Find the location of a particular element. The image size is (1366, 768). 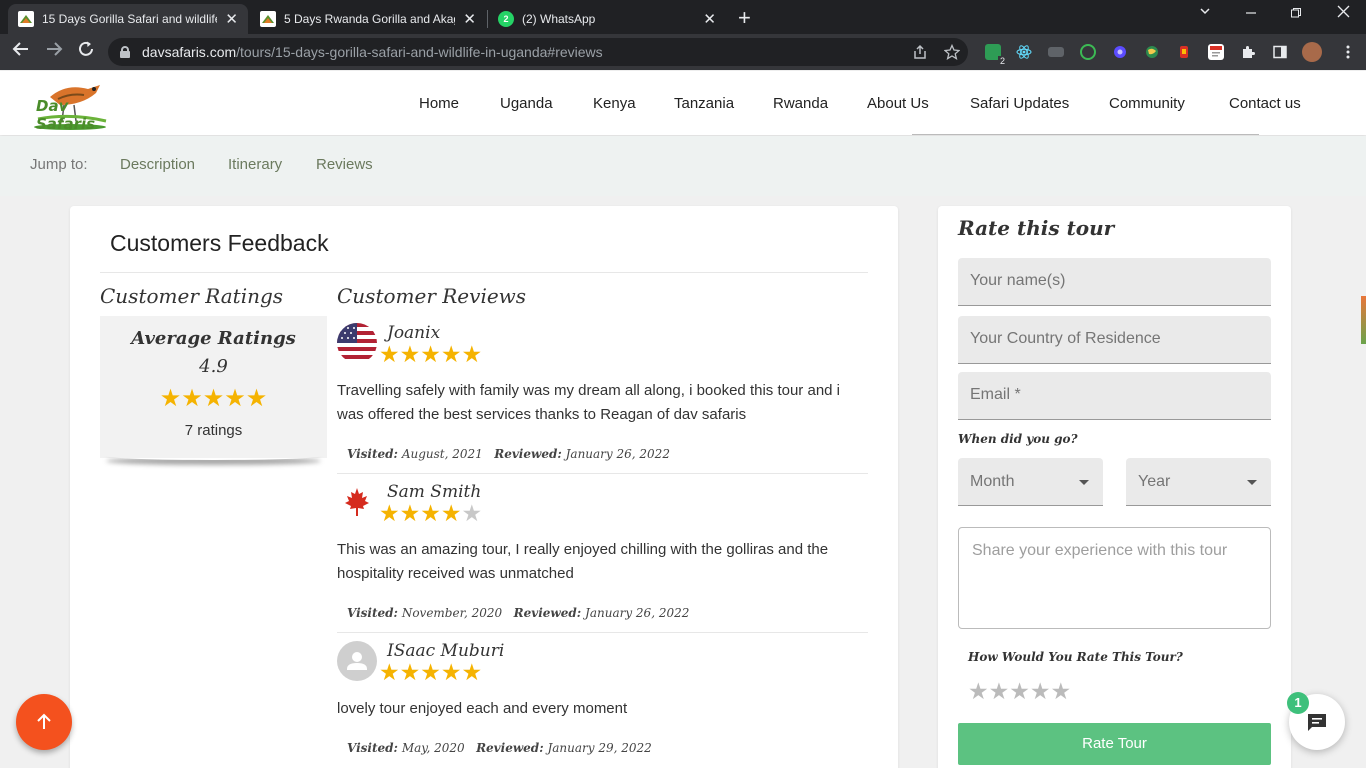

bookmark-star-icon is located at coordinates (952, 53).